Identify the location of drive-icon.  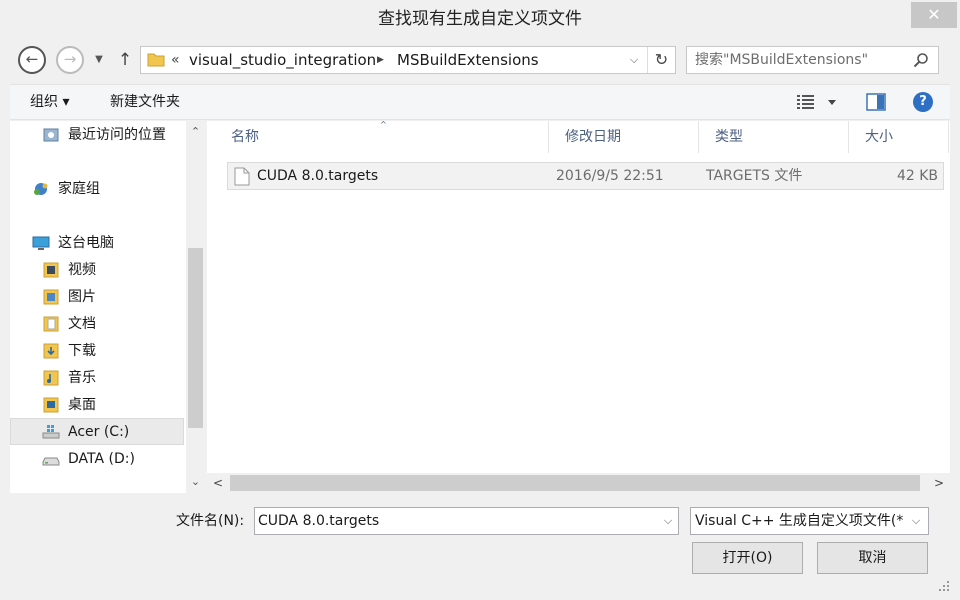
(51, 461).